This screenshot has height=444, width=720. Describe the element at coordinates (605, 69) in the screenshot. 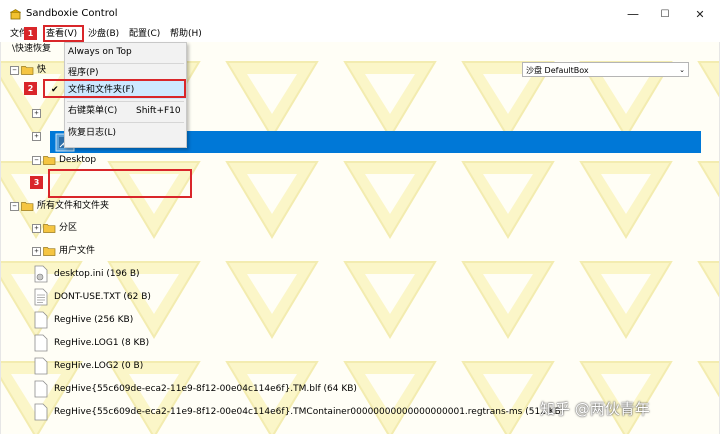

I see `sandbox-select: 沙盘 DefaultBox ⌄` at that location.